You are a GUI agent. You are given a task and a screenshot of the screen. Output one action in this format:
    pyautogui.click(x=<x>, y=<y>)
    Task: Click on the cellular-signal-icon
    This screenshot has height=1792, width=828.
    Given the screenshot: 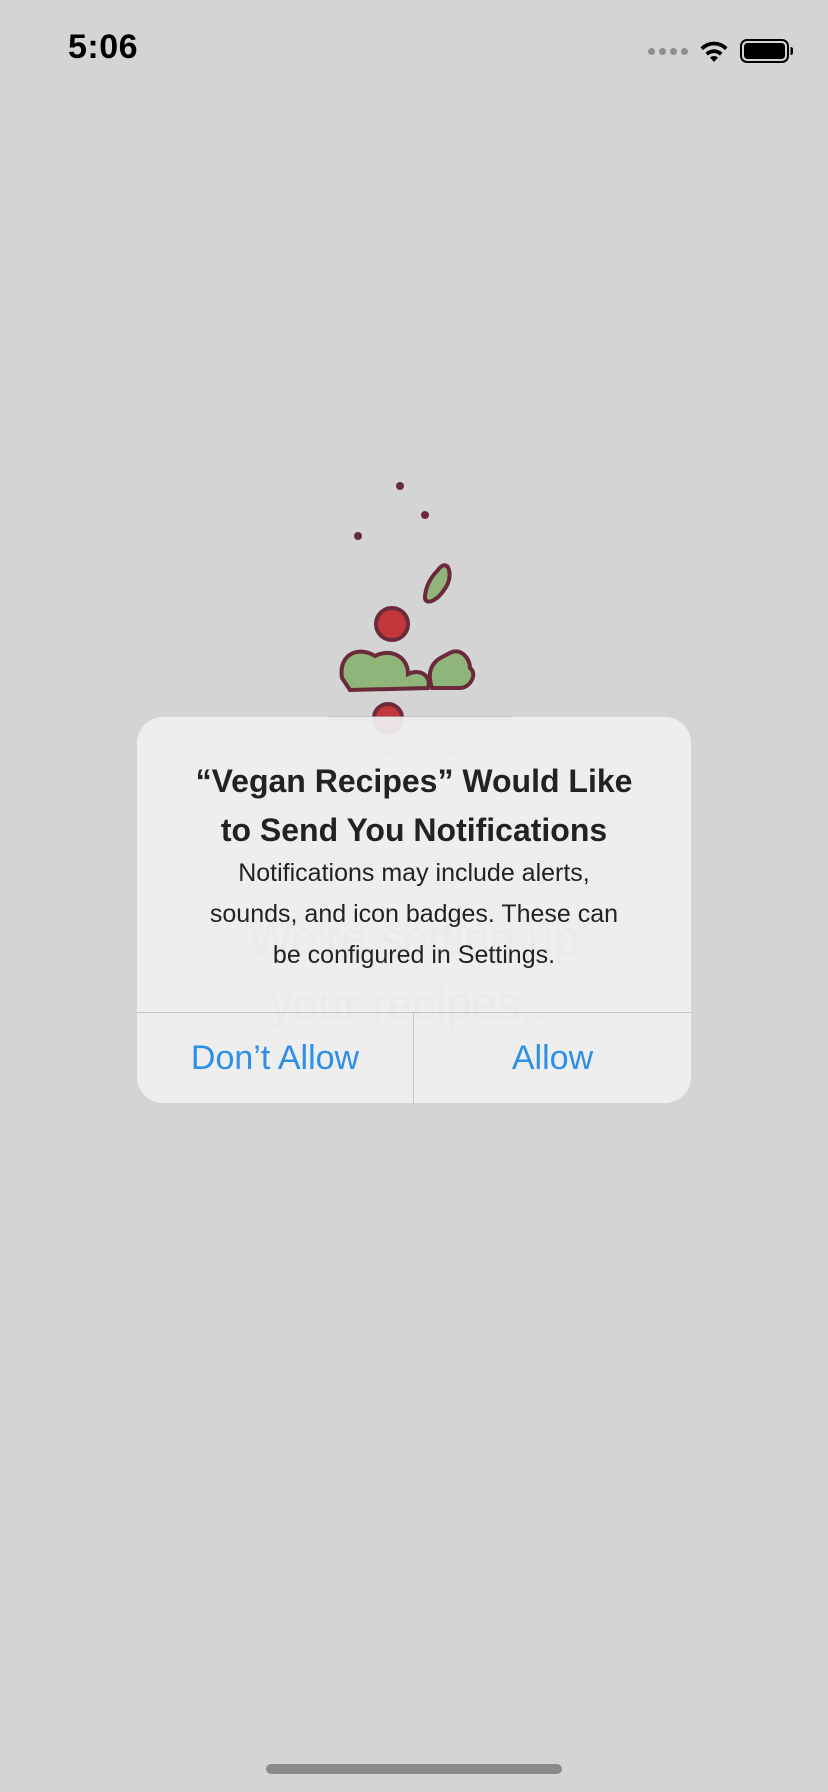 What is the action you would take?
    pyautogui.click(x=668, y=51)
    